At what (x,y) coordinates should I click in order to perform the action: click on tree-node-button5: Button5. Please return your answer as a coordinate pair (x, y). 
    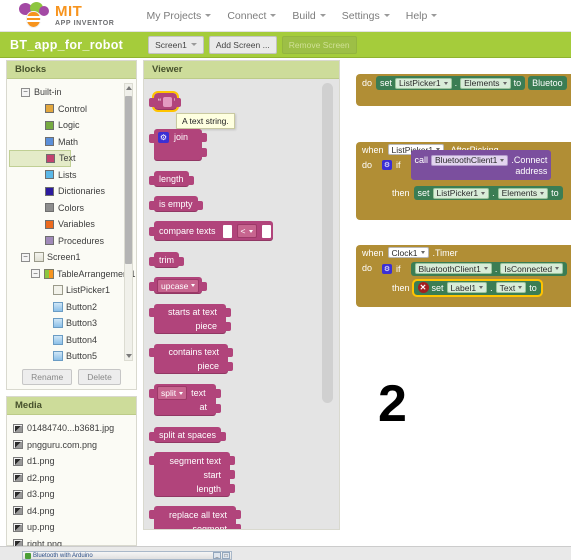
    Looking at the image, I should click on (71, 356).